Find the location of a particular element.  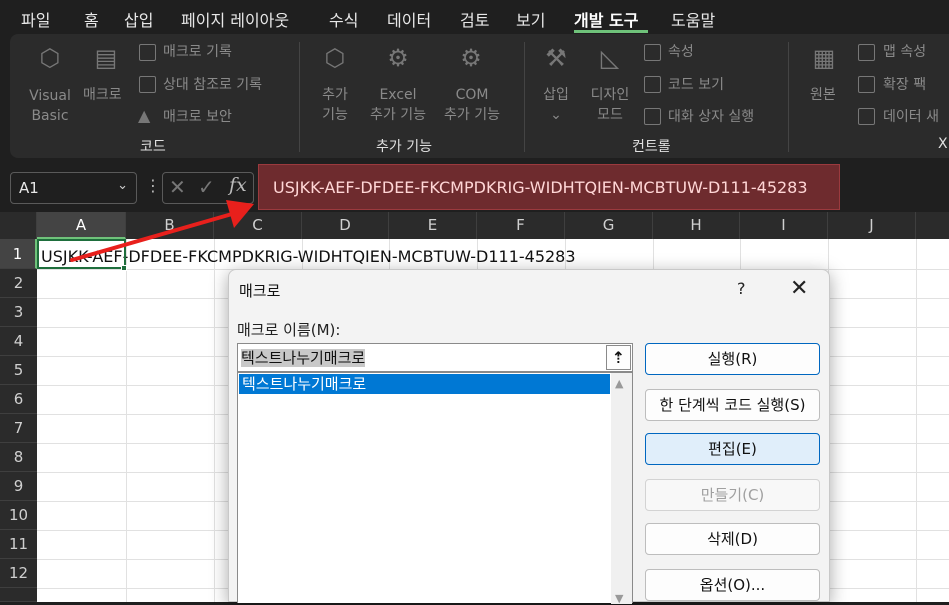

more-options-icon: ⋮ is located at coordinates (153, 185).